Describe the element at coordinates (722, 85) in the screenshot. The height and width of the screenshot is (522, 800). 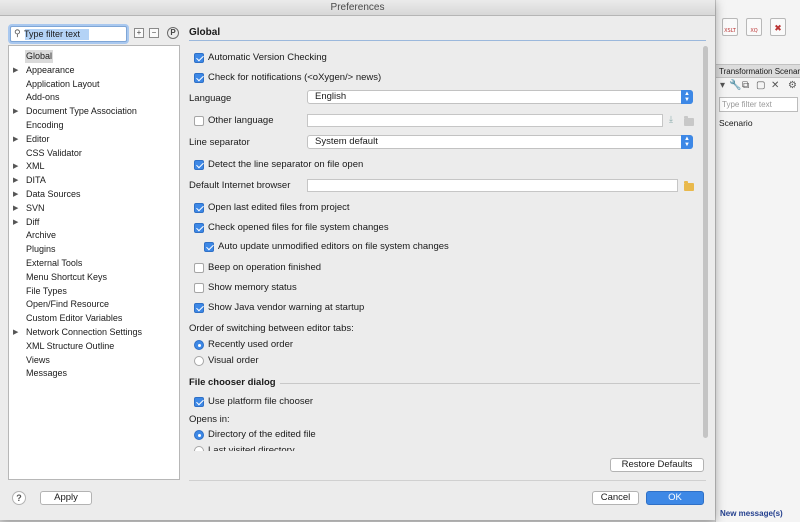
I see `dropdown-icon: ▾` at that location.